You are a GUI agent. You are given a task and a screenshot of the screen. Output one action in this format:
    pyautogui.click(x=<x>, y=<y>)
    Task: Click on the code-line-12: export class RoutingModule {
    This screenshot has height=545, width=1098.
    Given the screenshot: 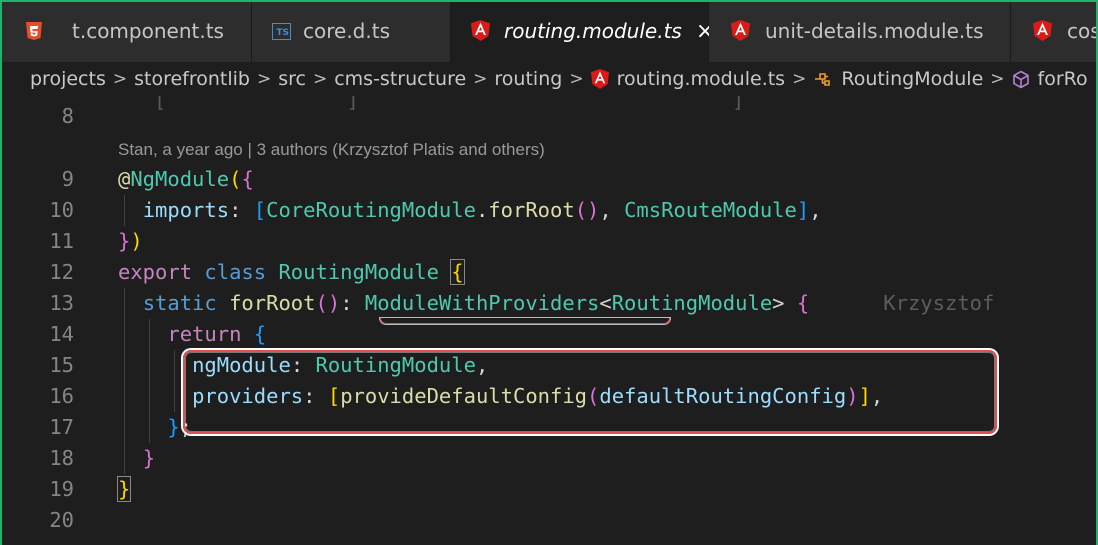 What is the action you would take?
    pyautogui.click(x=291, y=272)
    